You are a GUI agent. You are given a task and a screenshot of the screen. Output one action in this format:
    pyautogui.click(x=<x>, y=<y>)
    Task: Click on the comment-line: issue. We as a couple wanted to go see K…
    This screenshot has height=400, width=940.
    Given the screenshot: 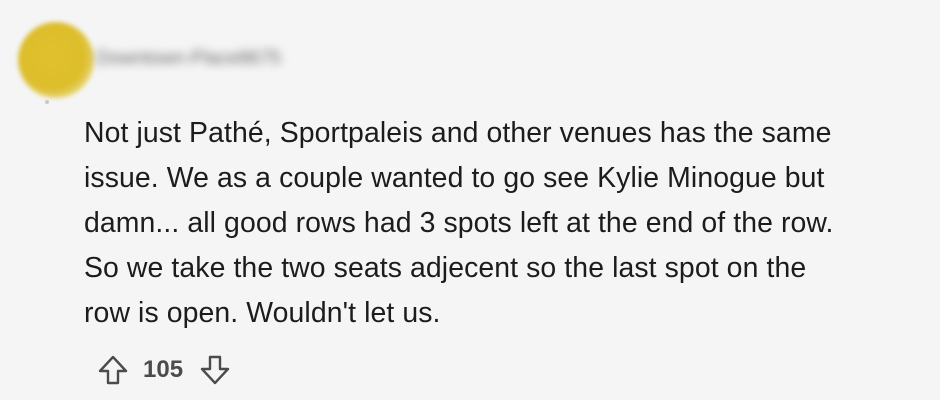 What is the action you would take?
    pyautogui.click(x=454, y=178)
    